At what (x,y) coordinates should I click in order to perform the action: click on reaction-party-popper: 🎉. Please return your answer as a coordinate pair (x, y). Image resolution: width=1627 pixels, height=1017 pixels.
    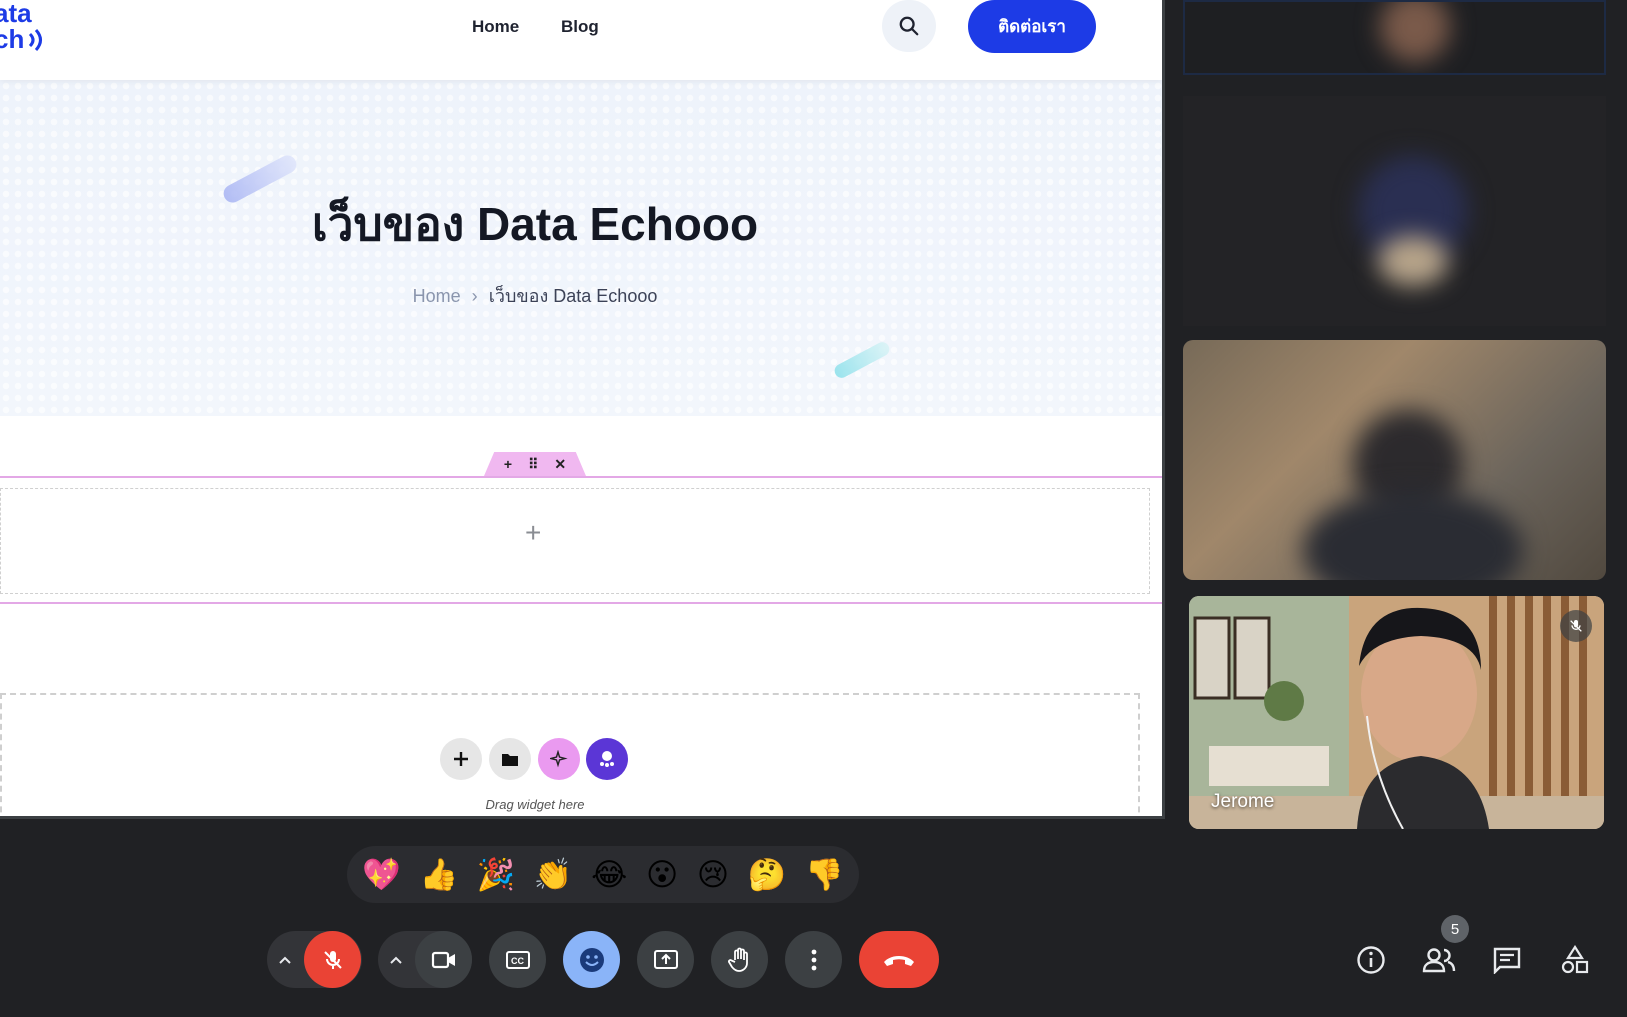
    Looking at the image, I should click on (496, 874).